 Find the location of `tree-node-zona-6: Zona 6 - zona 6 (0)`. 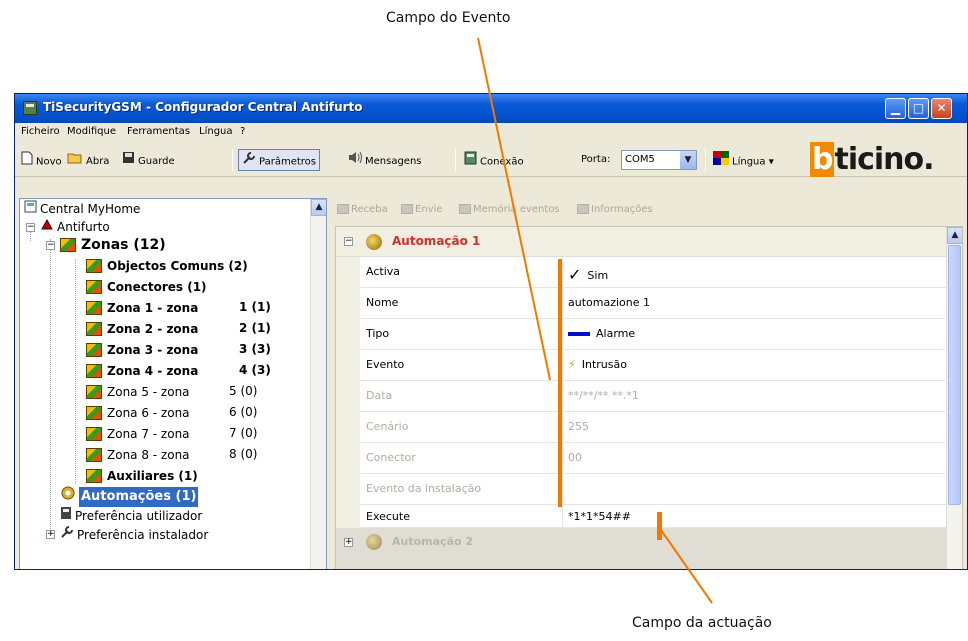

tree-node-zona-6: Zona 6 - zona 6 (0) is located at coordinates (196, 412).